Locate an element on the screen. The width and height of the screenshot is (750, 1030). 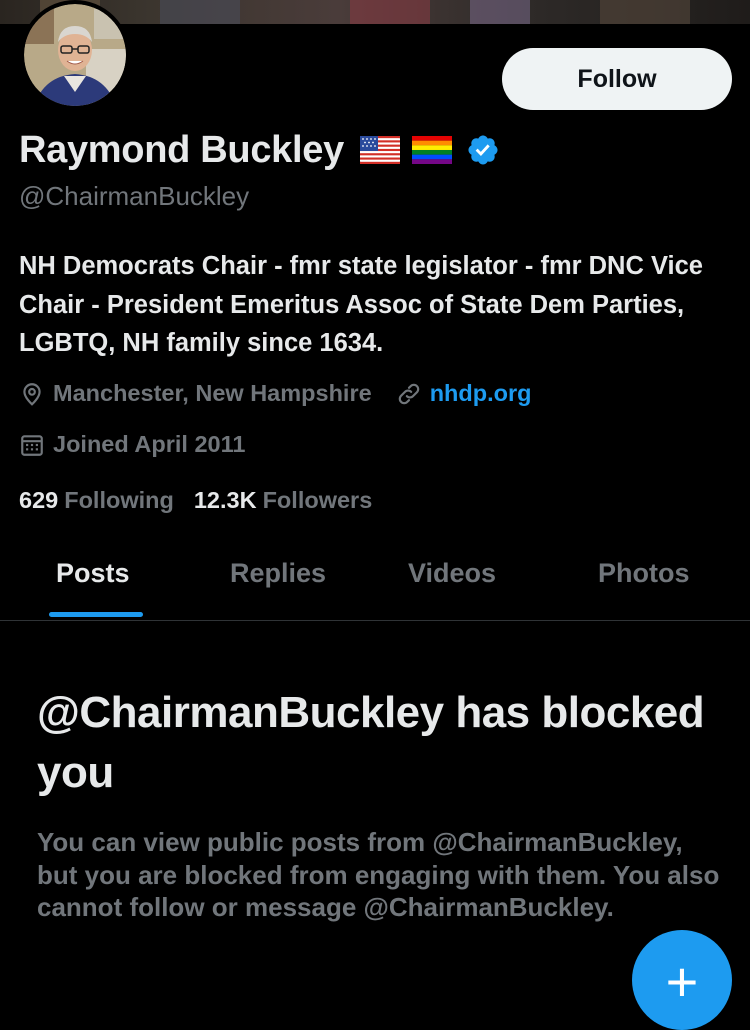
followers-link: 12.3K Followers is located at coordinates (283, 500).